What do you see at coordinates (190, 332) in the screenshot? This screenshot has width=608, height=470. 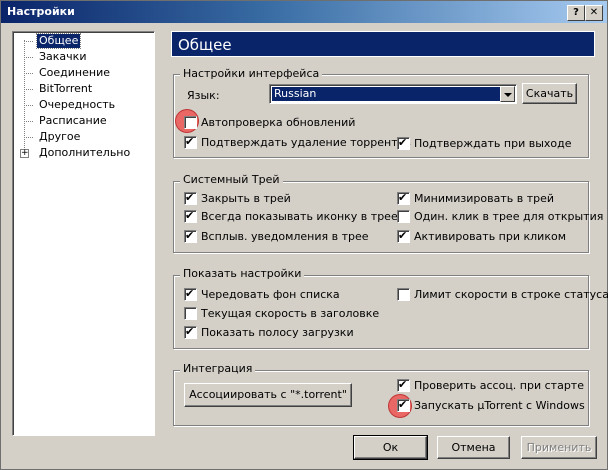 I see `show-progress-bar-checkbox` at bounding box center [190, 332].